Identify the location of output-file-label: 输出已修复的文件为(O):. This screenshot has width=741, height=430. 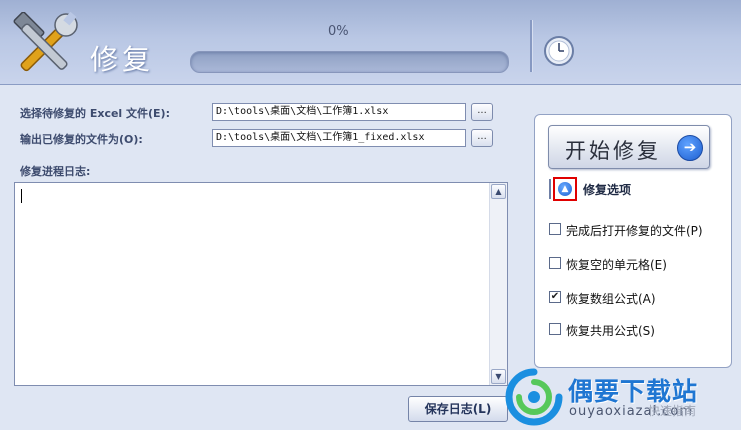
(81, 139).